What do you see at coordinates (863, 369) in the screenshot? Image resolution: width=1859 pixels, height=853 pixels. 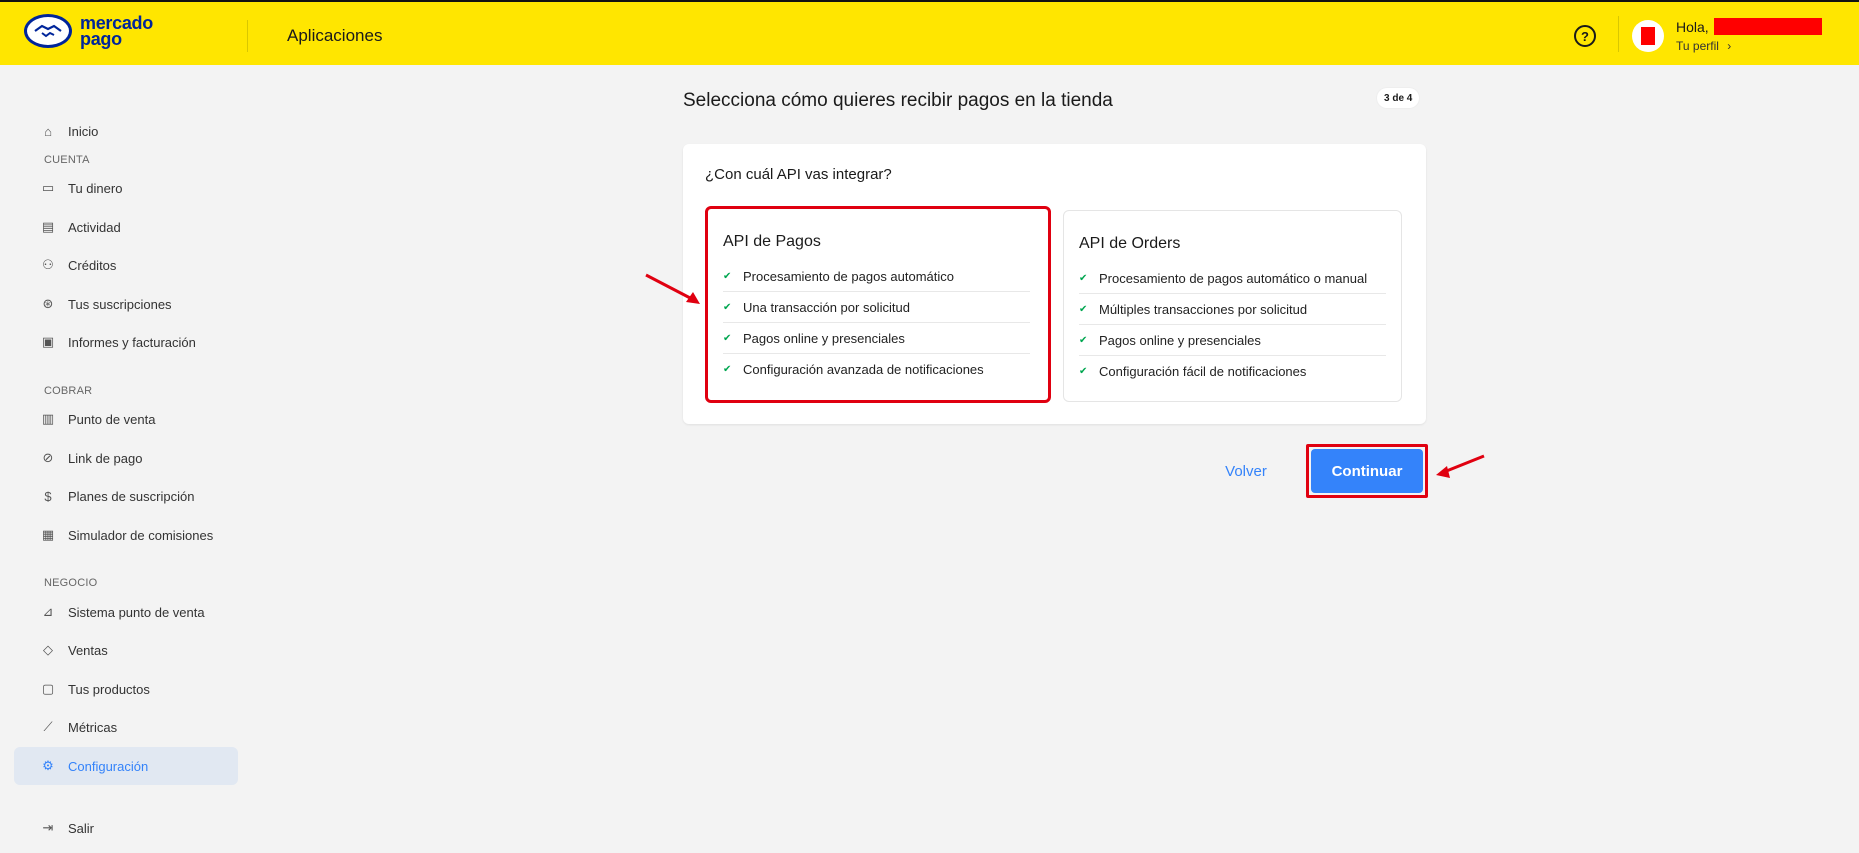 I see `feature-label: Configuración avanzada de notificaciones` at bounding box center [863, 369].